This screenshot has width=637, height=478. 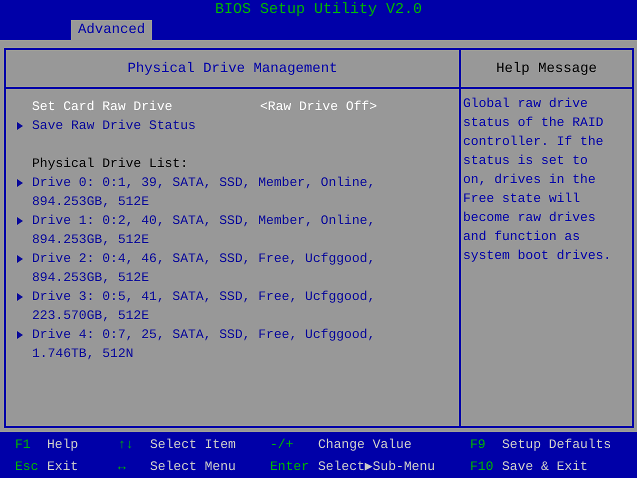 I want to click on help-text: Global raw drive status of the RAID controller. If the status is set to on, drives in the Free state will become raw drives and function as system boot drives., so click(x=537, y=180).